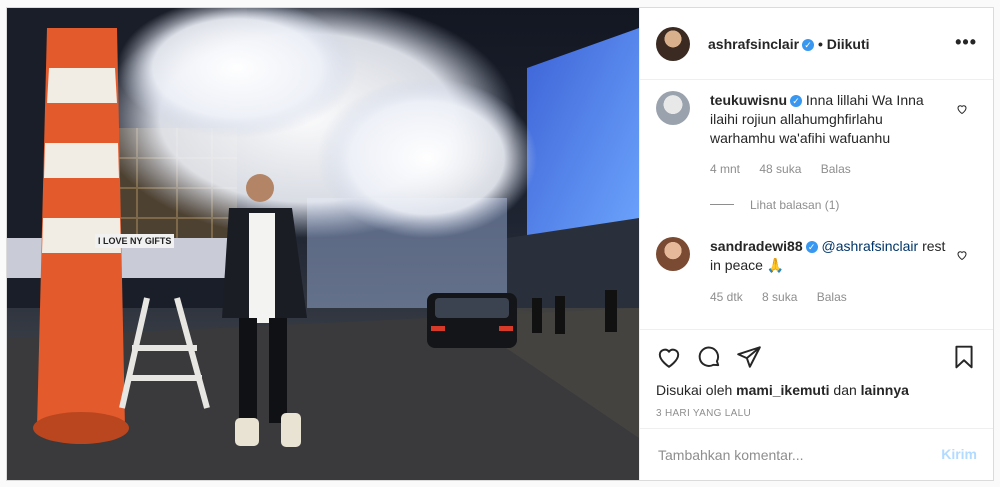 This screenshot has width=1000, height=487. I want to click on likes-others: lainnya, so click(885, 390).